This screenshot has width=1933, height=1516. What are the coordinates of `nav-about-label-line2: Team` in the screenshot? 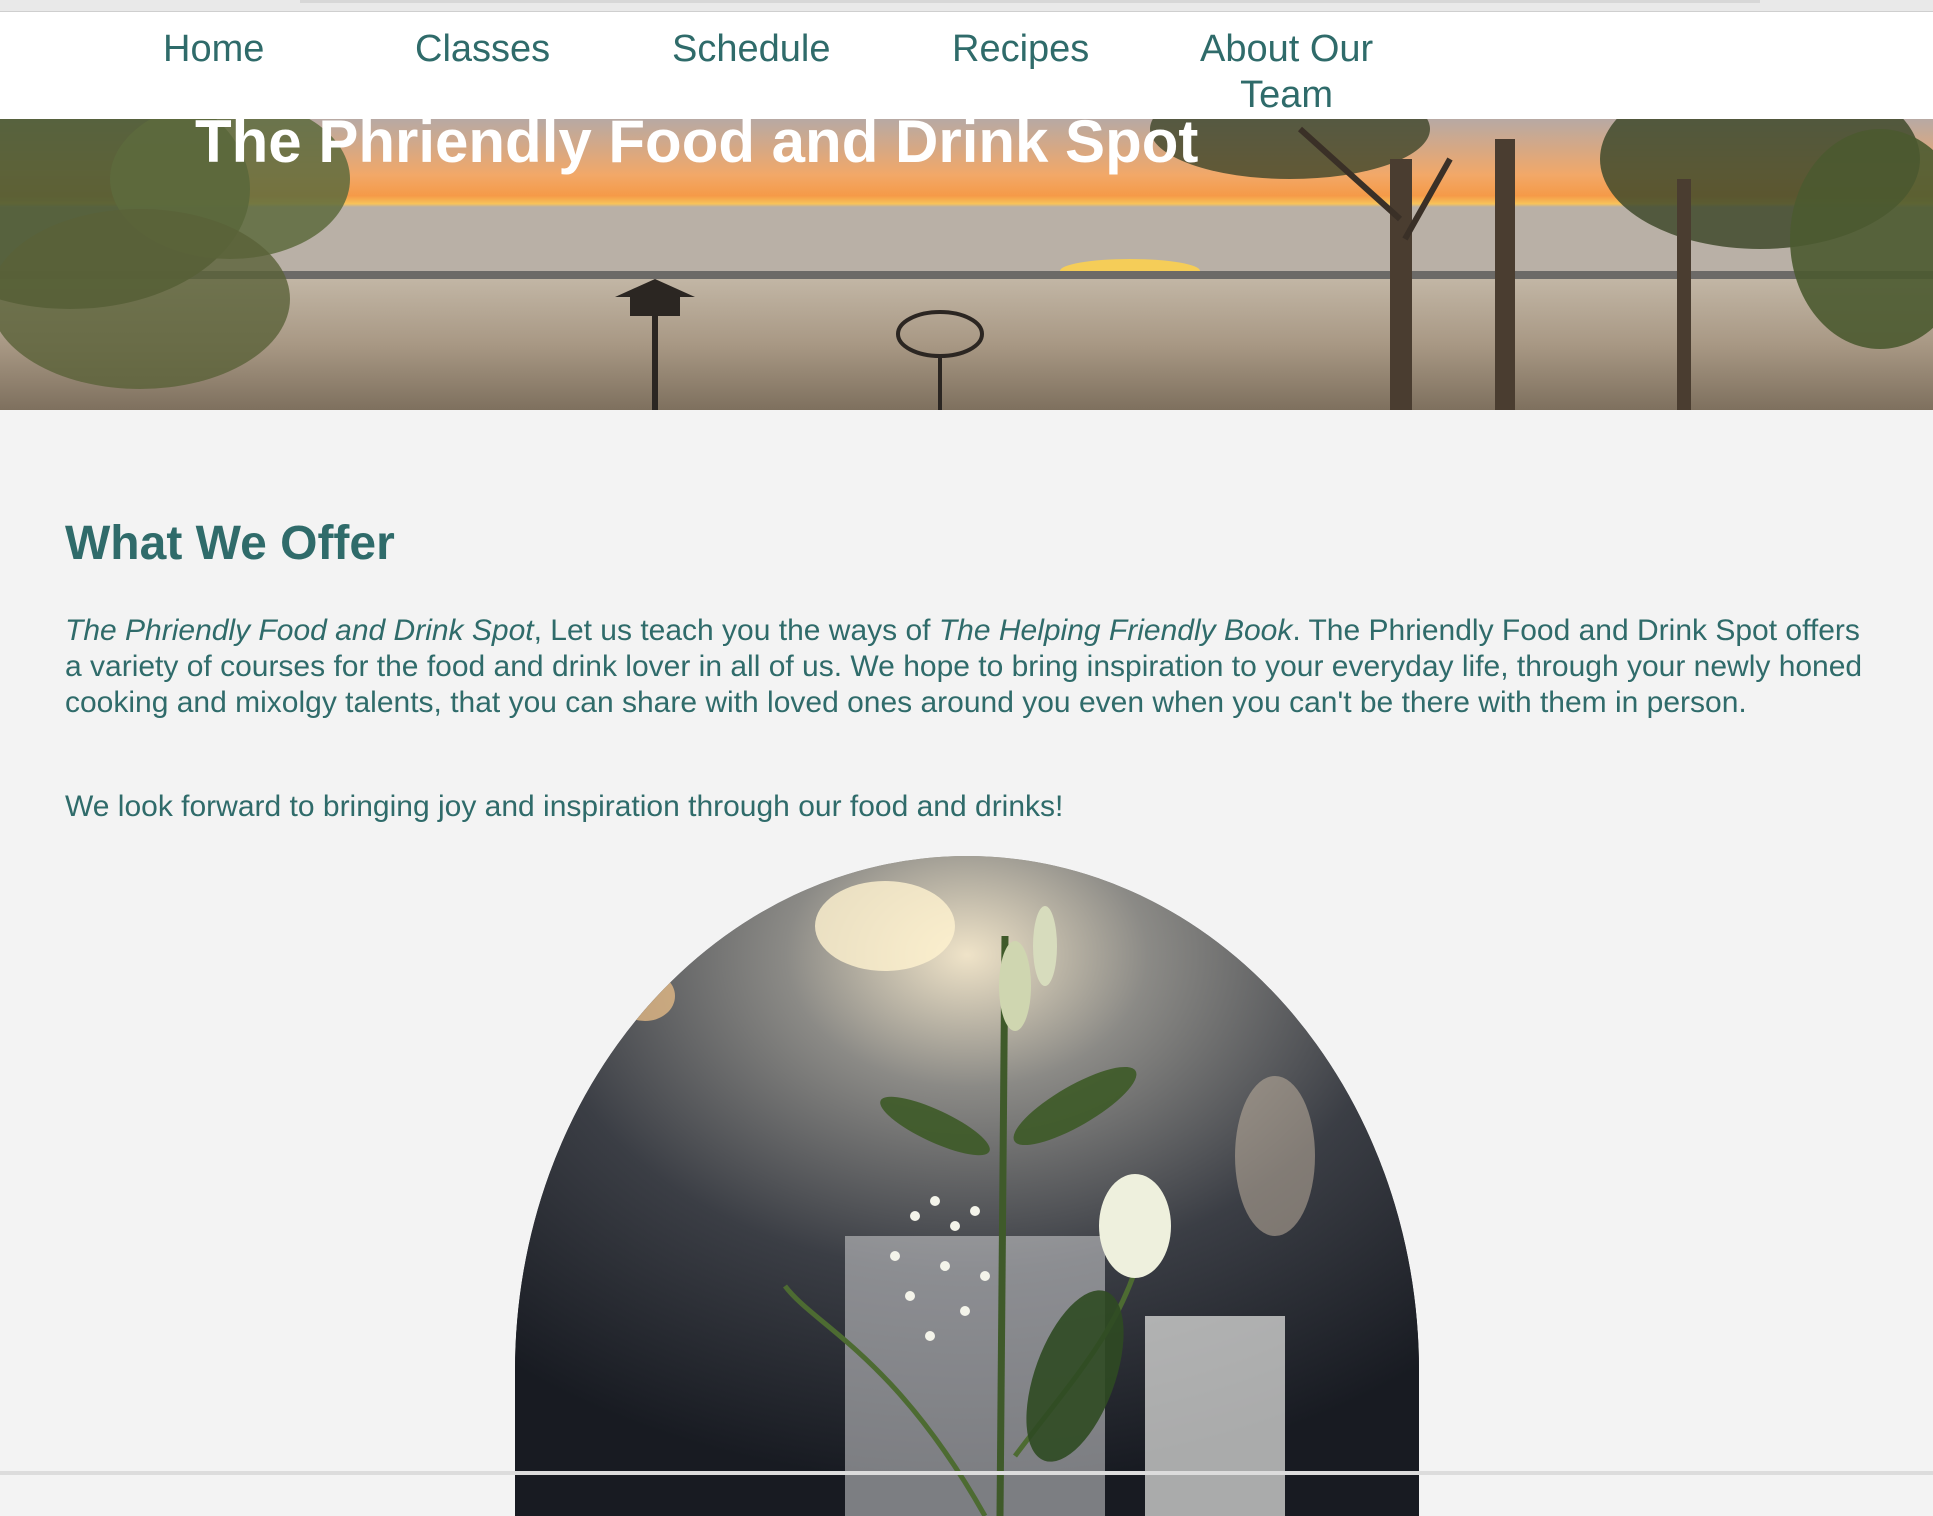 It's located at (1287, 95).